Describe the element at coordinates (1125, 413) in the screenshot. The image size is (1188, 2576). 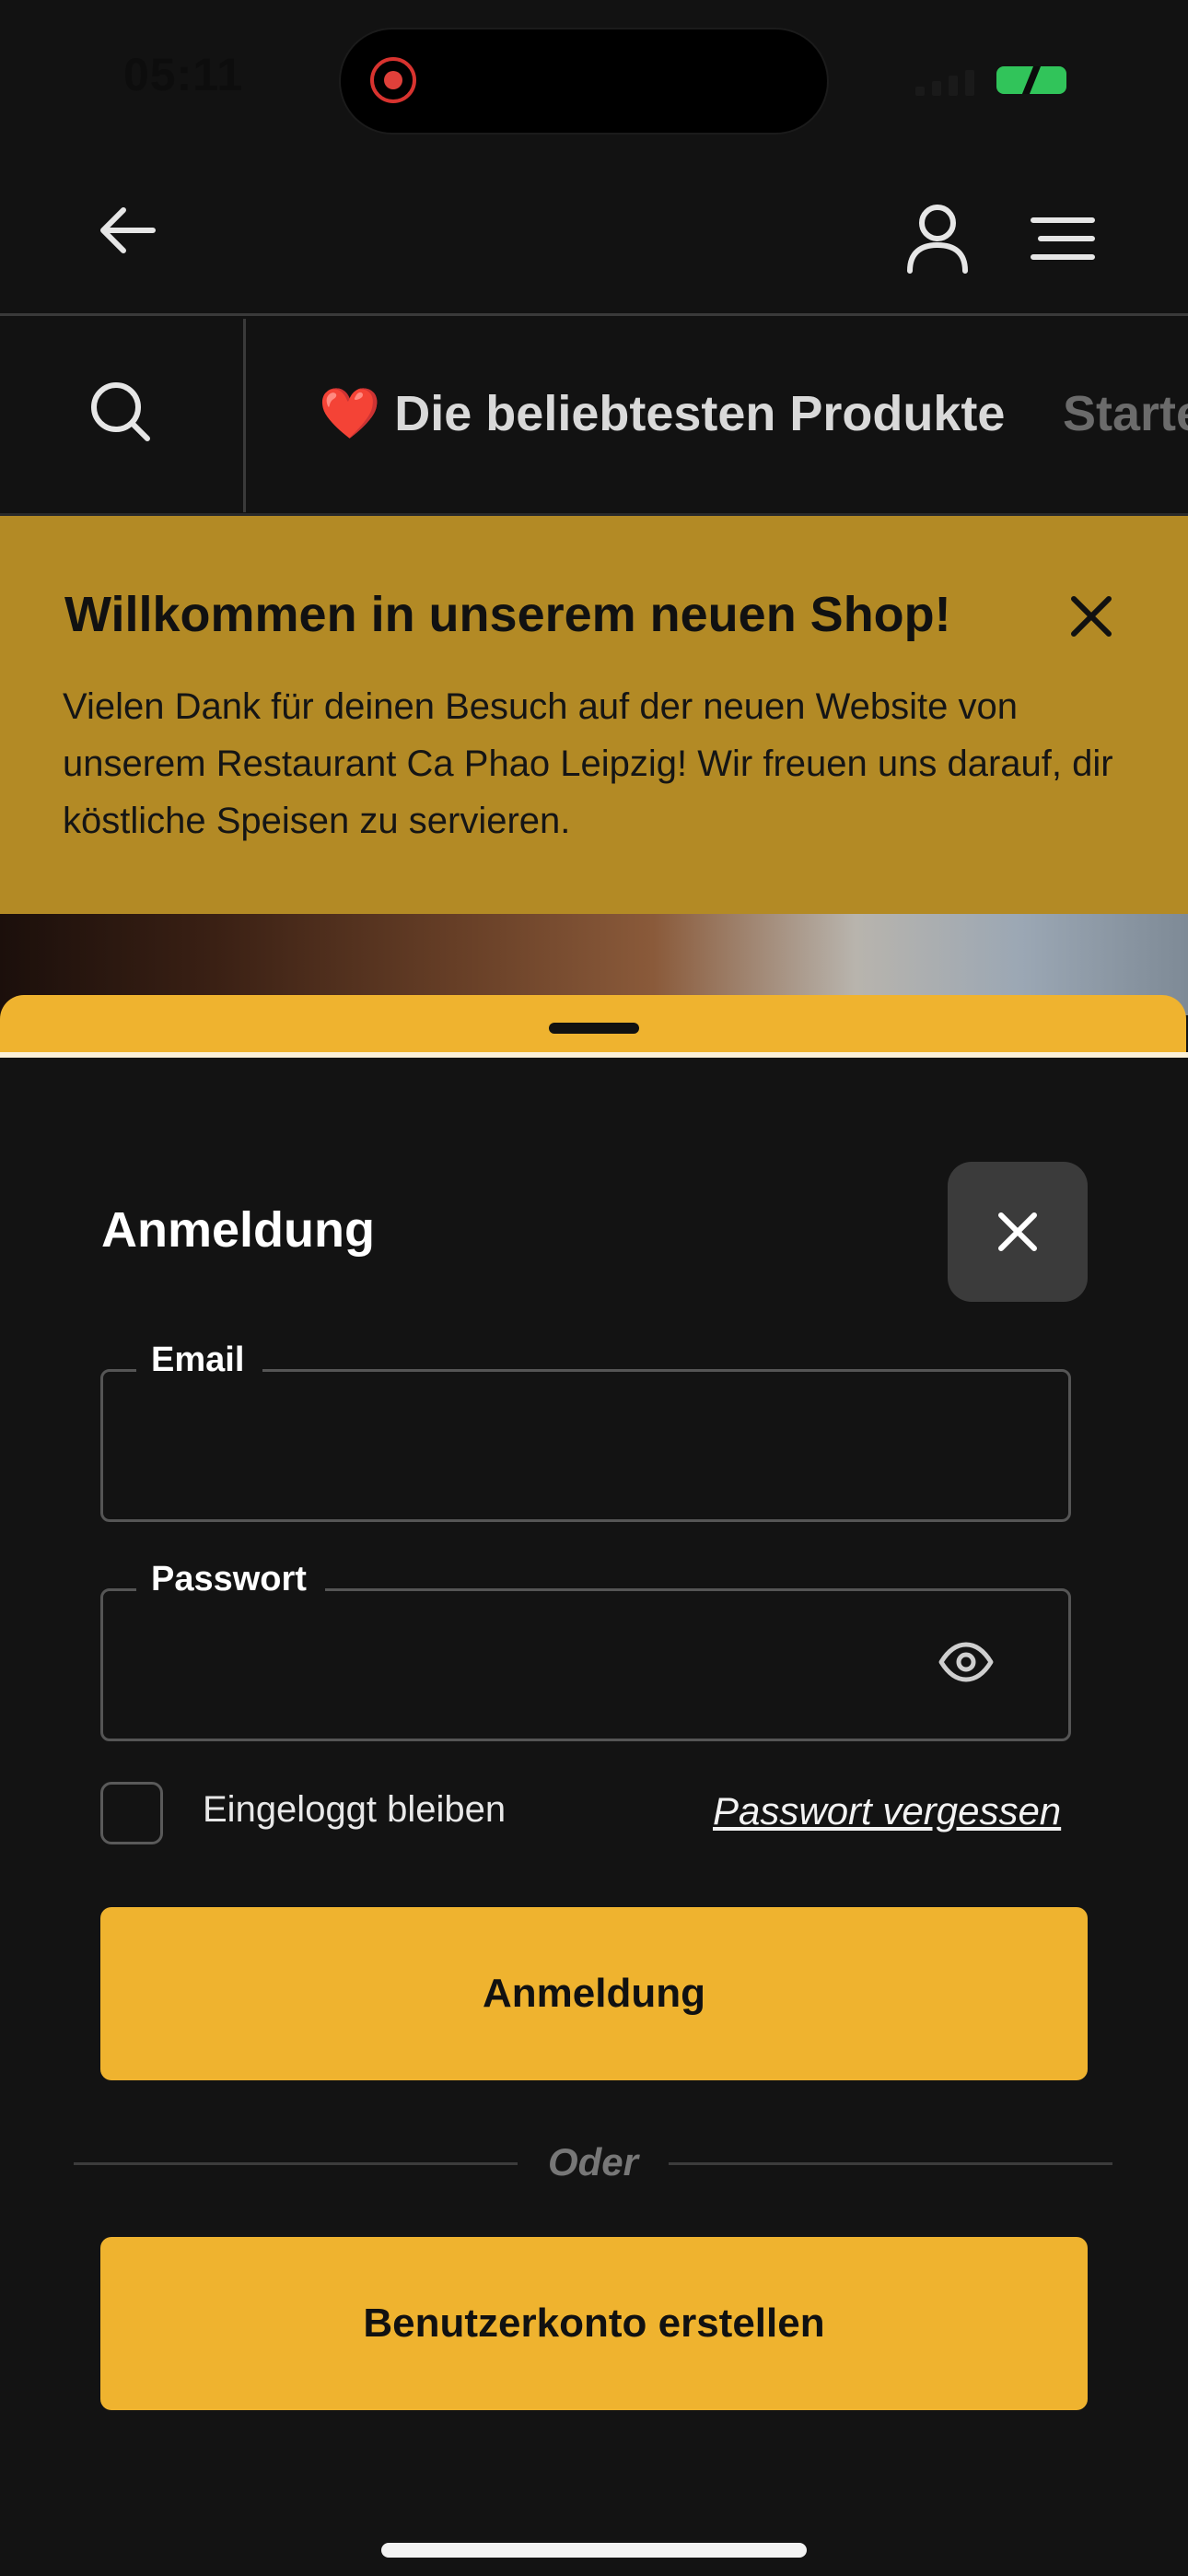
I see `category-next: Starte` at that location.